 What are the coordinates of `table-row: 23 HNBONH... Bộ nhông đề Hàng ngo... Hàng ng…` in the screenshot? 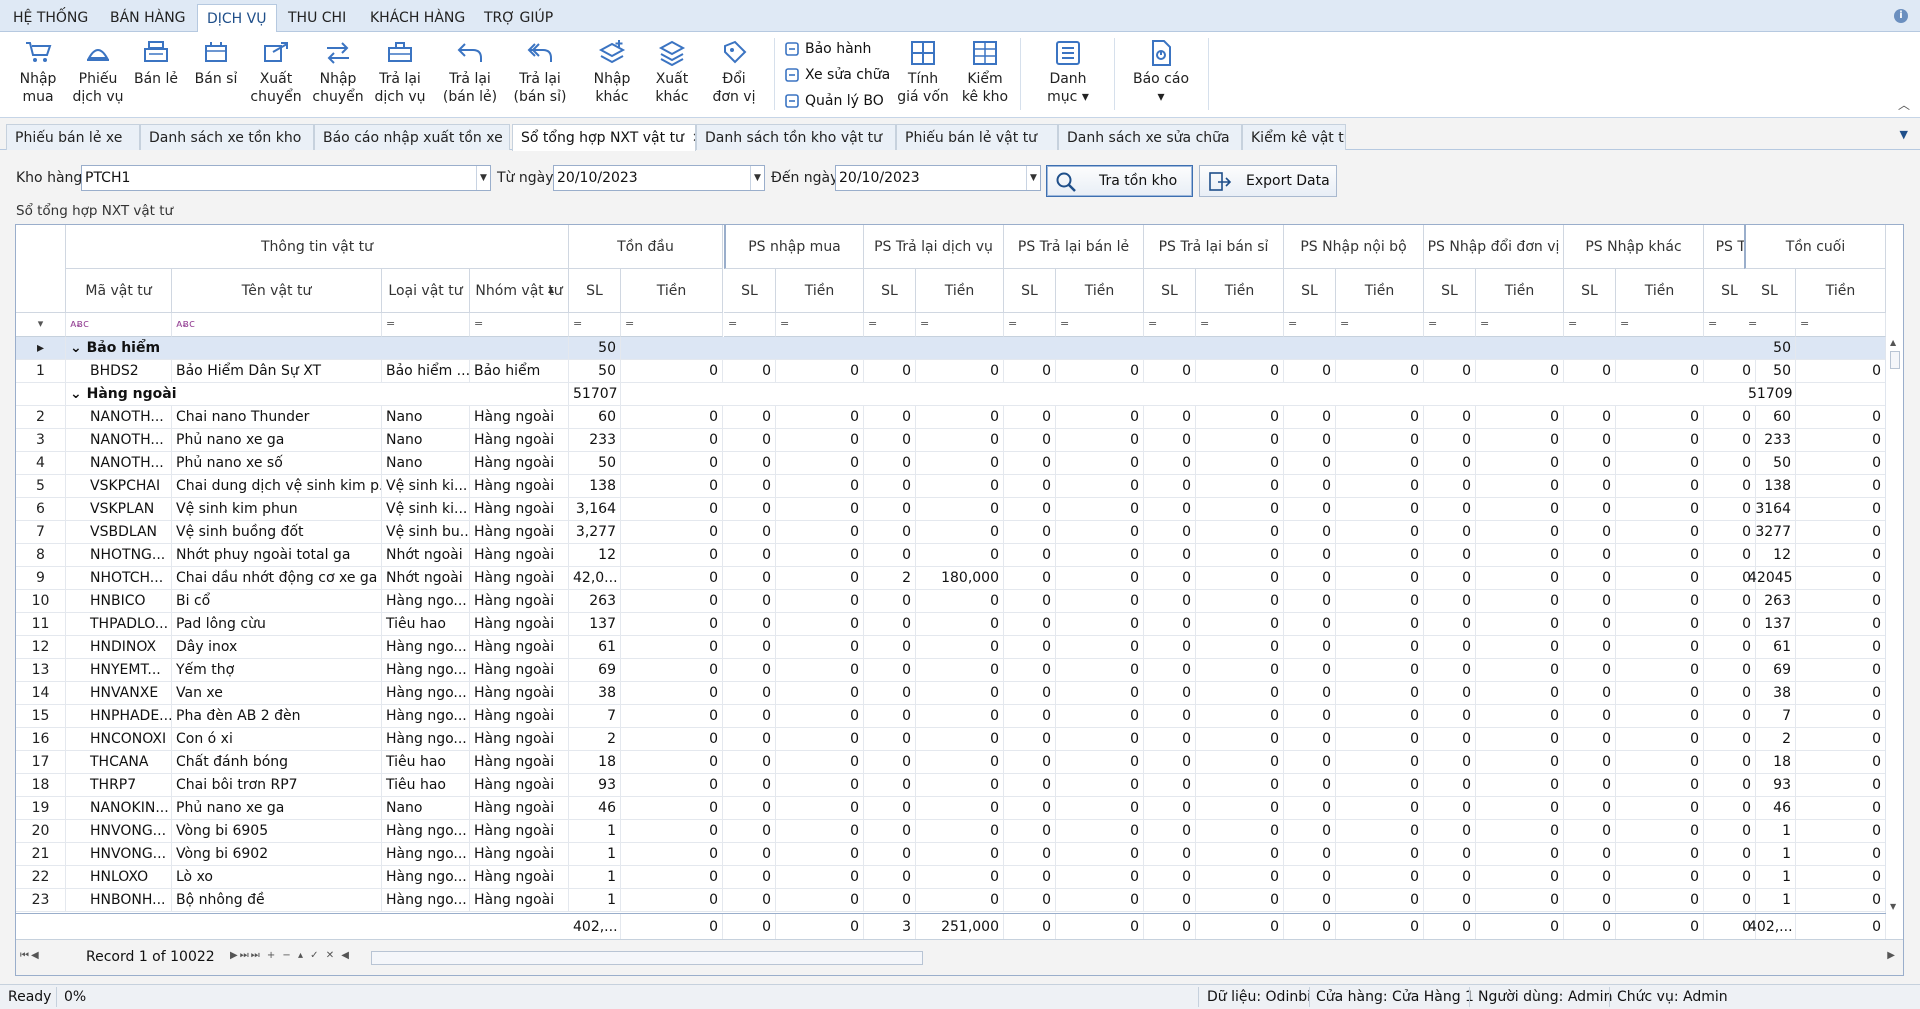 It's located at (951, 900).